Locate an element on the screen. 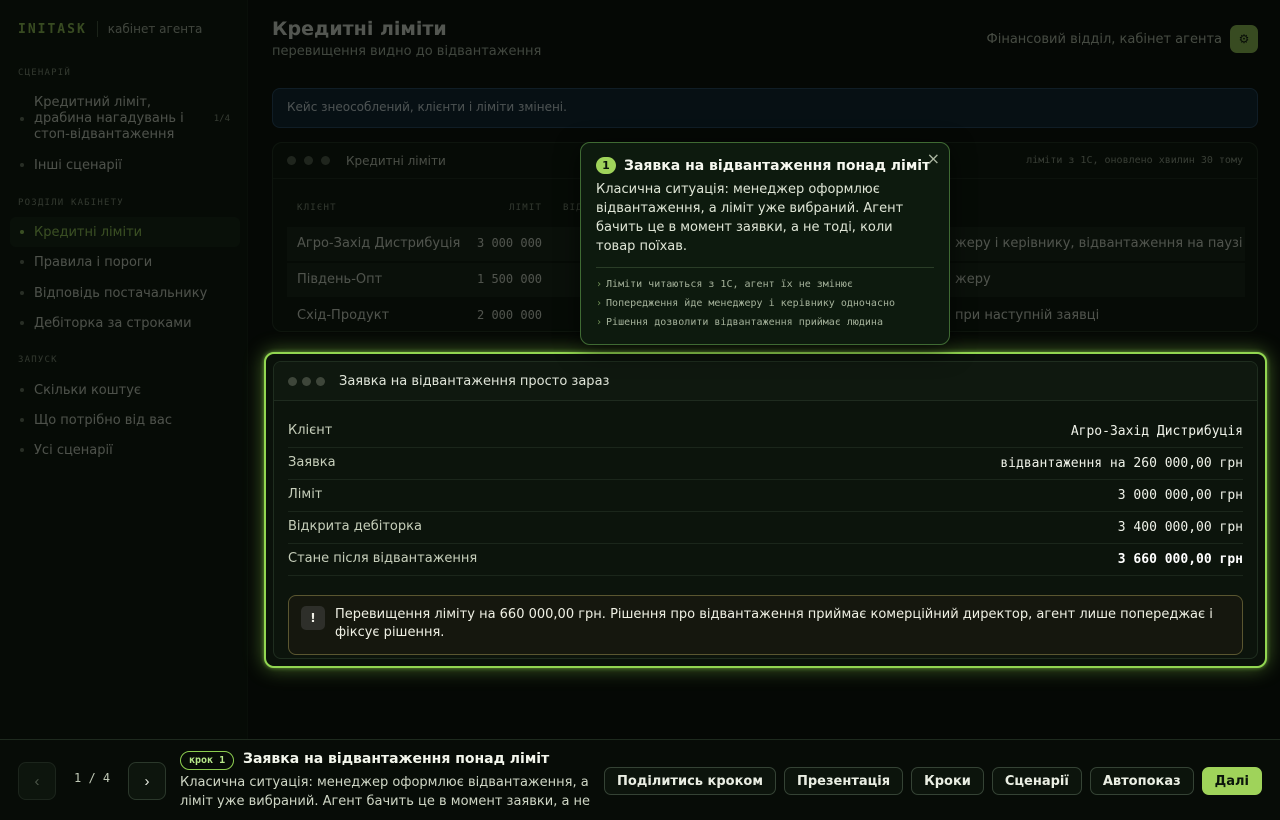 This screenshot has width=1280, height=820. scenarios-button: Сценарії is located at coordinates (1036, 781).